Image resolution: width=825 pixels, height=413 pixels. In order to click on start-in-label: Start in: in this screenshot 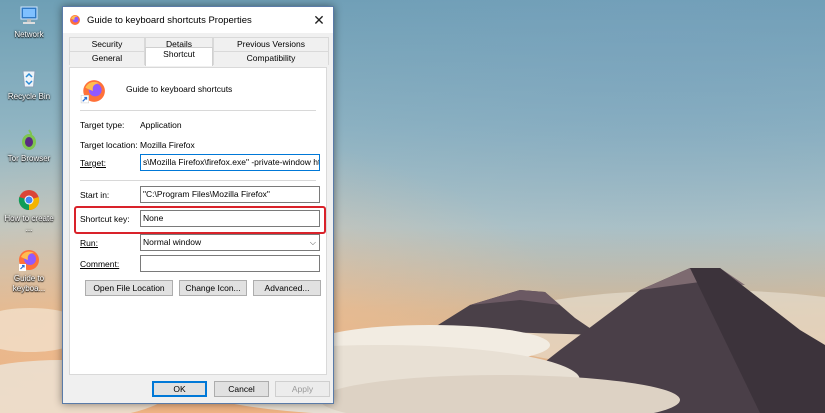, I will do `click(95, 195)`.